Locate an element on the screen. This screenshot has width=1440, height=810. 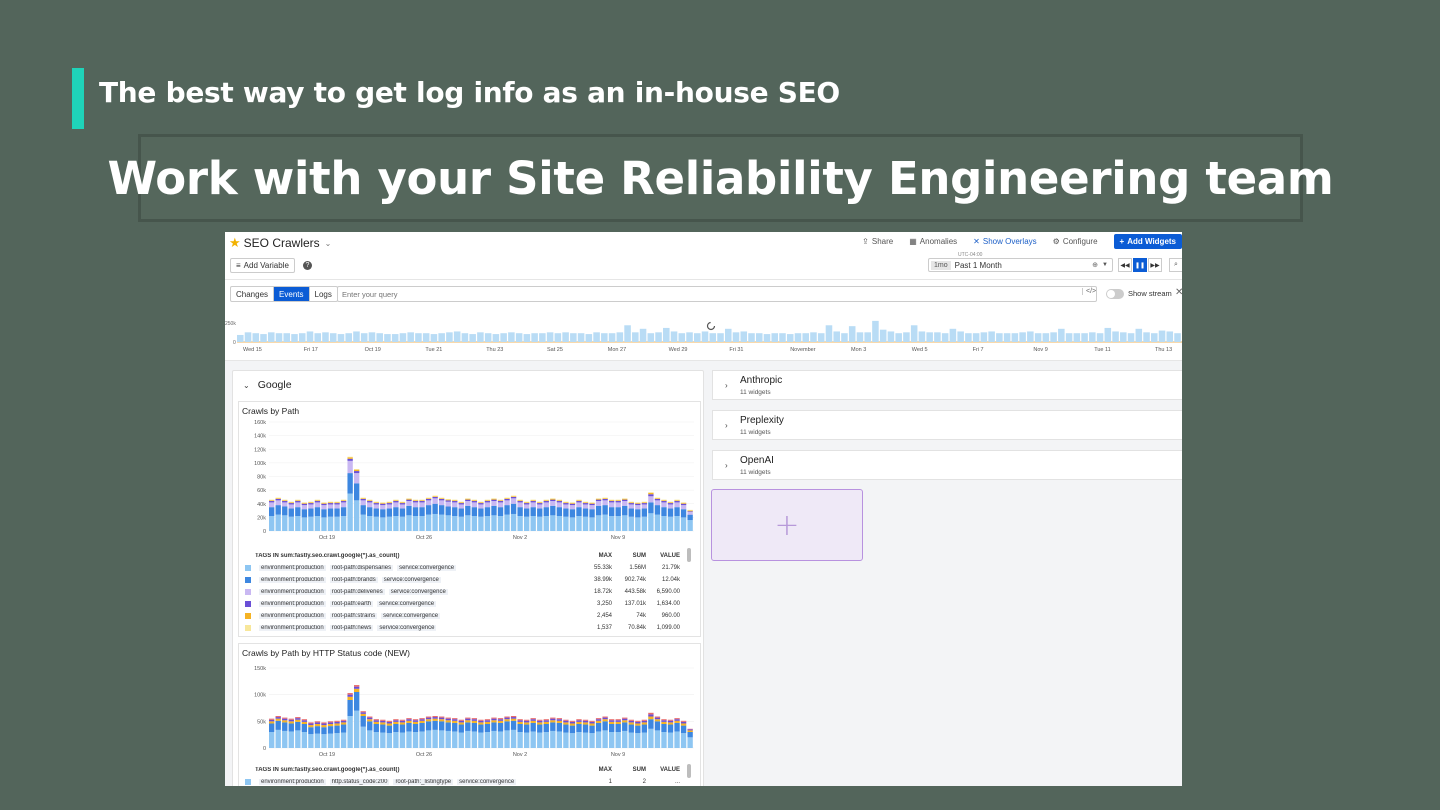
close-icon: ✕ is located at coordinates (1178, 292).